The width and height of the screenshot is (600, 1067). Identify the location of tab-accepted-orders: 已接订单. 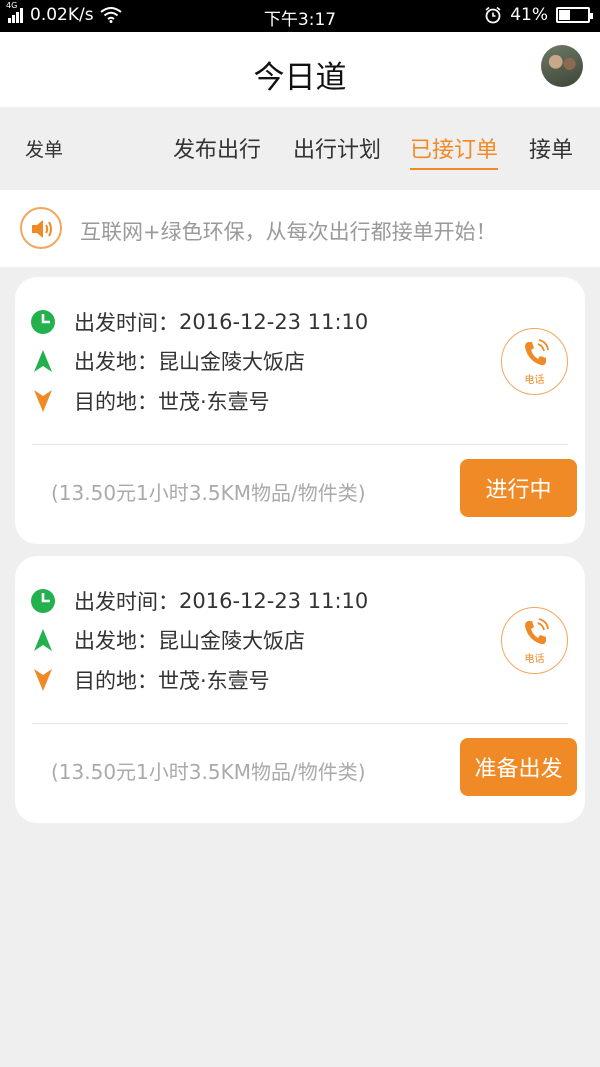
(454, 151).